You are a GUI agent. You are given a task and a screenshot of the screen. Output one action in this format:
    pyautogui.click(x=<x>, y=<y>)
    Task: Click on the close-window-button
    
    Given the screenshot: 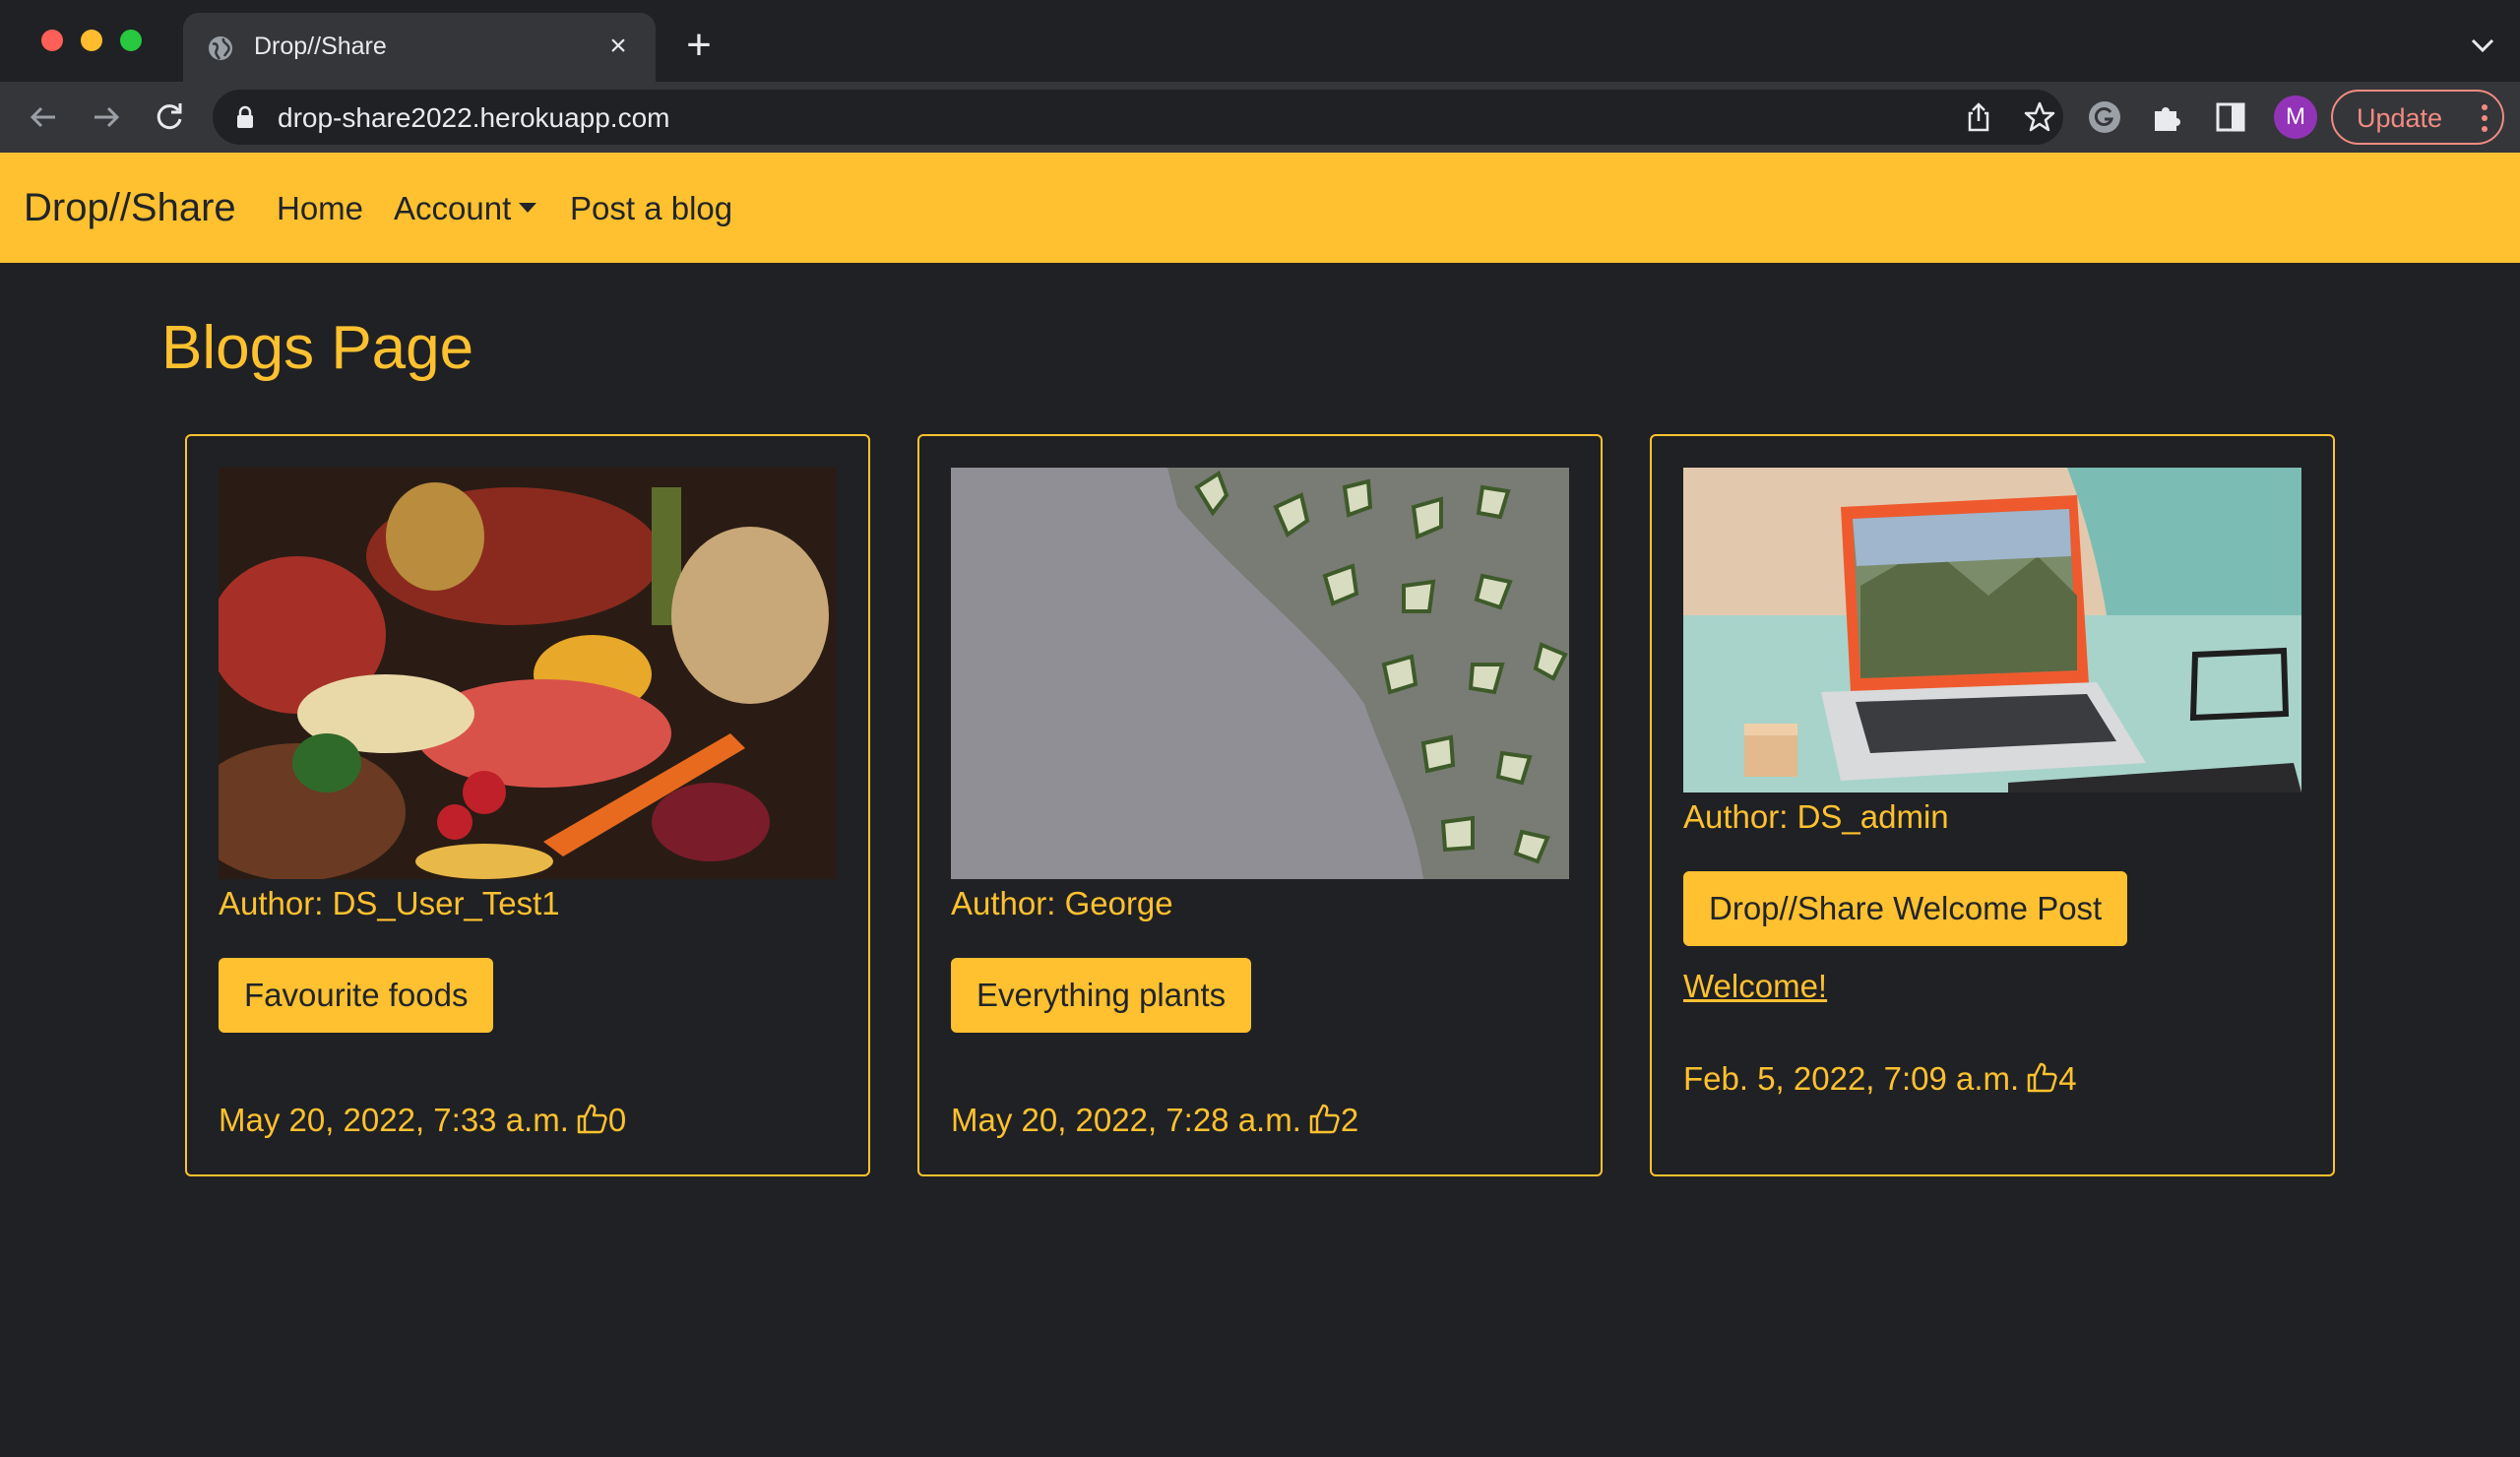 What is the action you would take?
    pyautogui.click(x=52, y=40)
    